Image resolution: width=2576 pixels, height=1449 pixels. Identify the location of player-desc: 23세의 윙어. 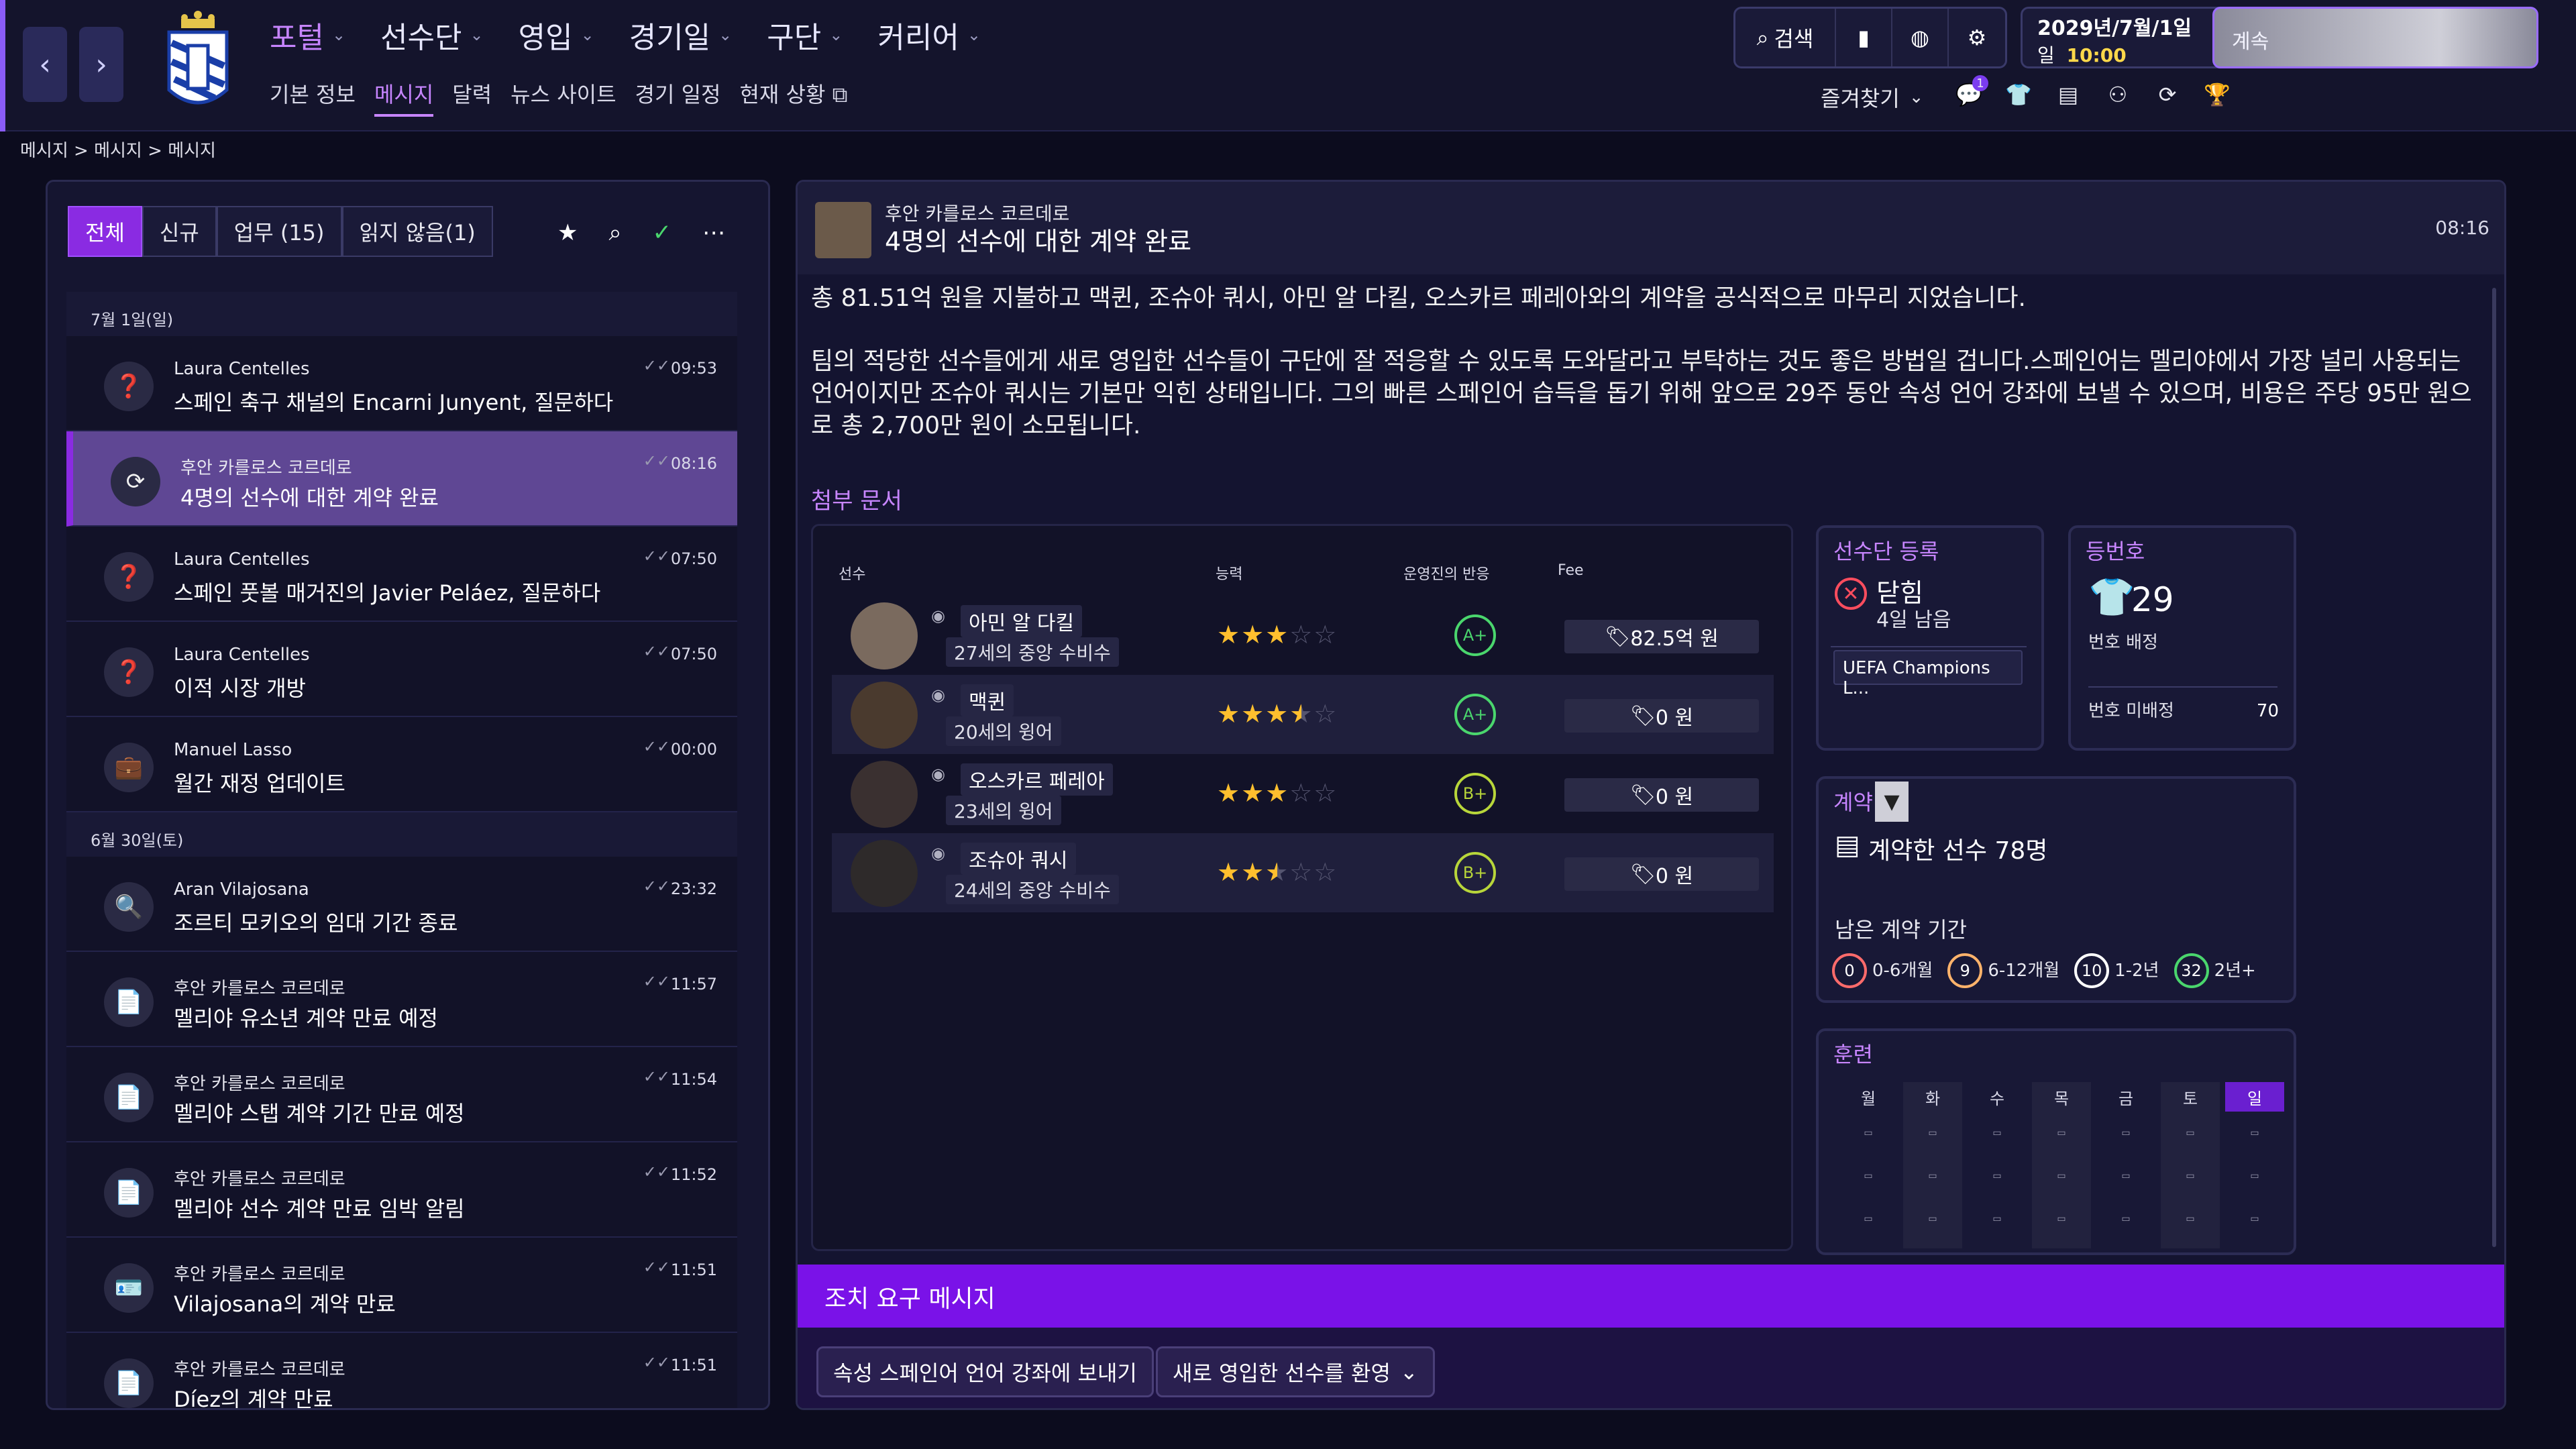
(1003, 810).